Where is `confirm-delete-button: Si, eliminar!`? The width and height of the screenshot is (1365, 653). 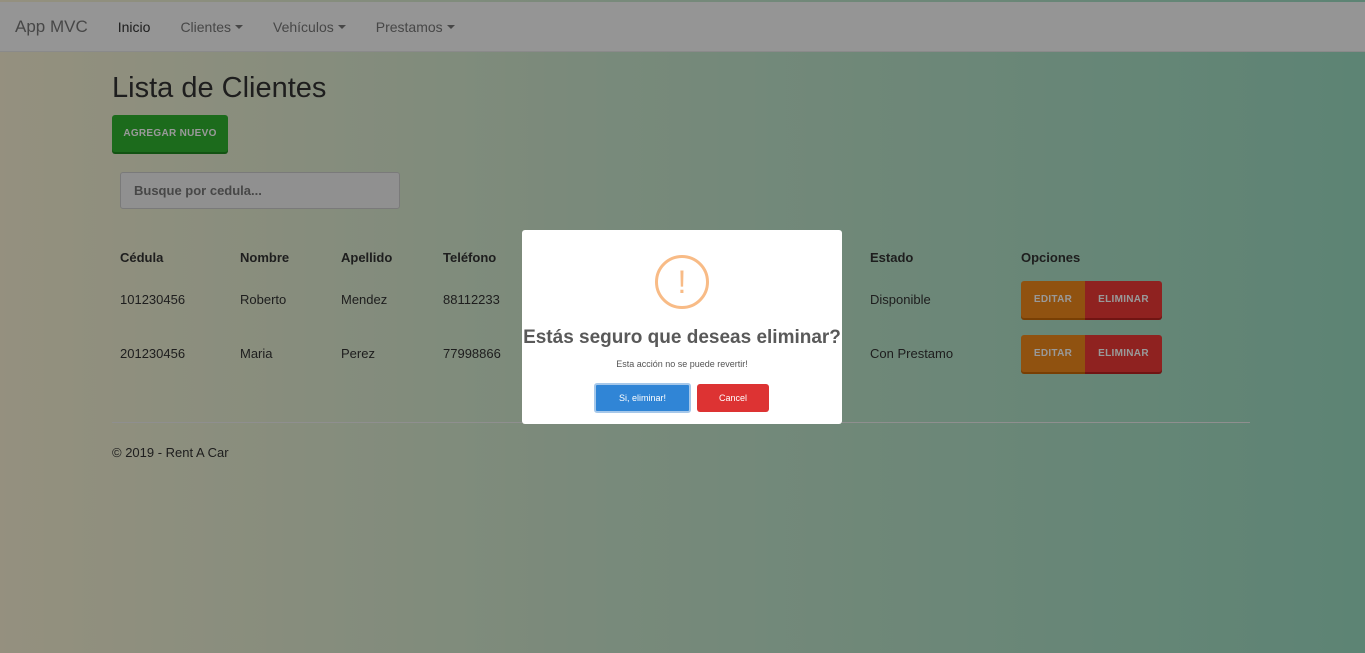
confirm-delete-button: Si, eliminar! is located at coordinates (642, 398).